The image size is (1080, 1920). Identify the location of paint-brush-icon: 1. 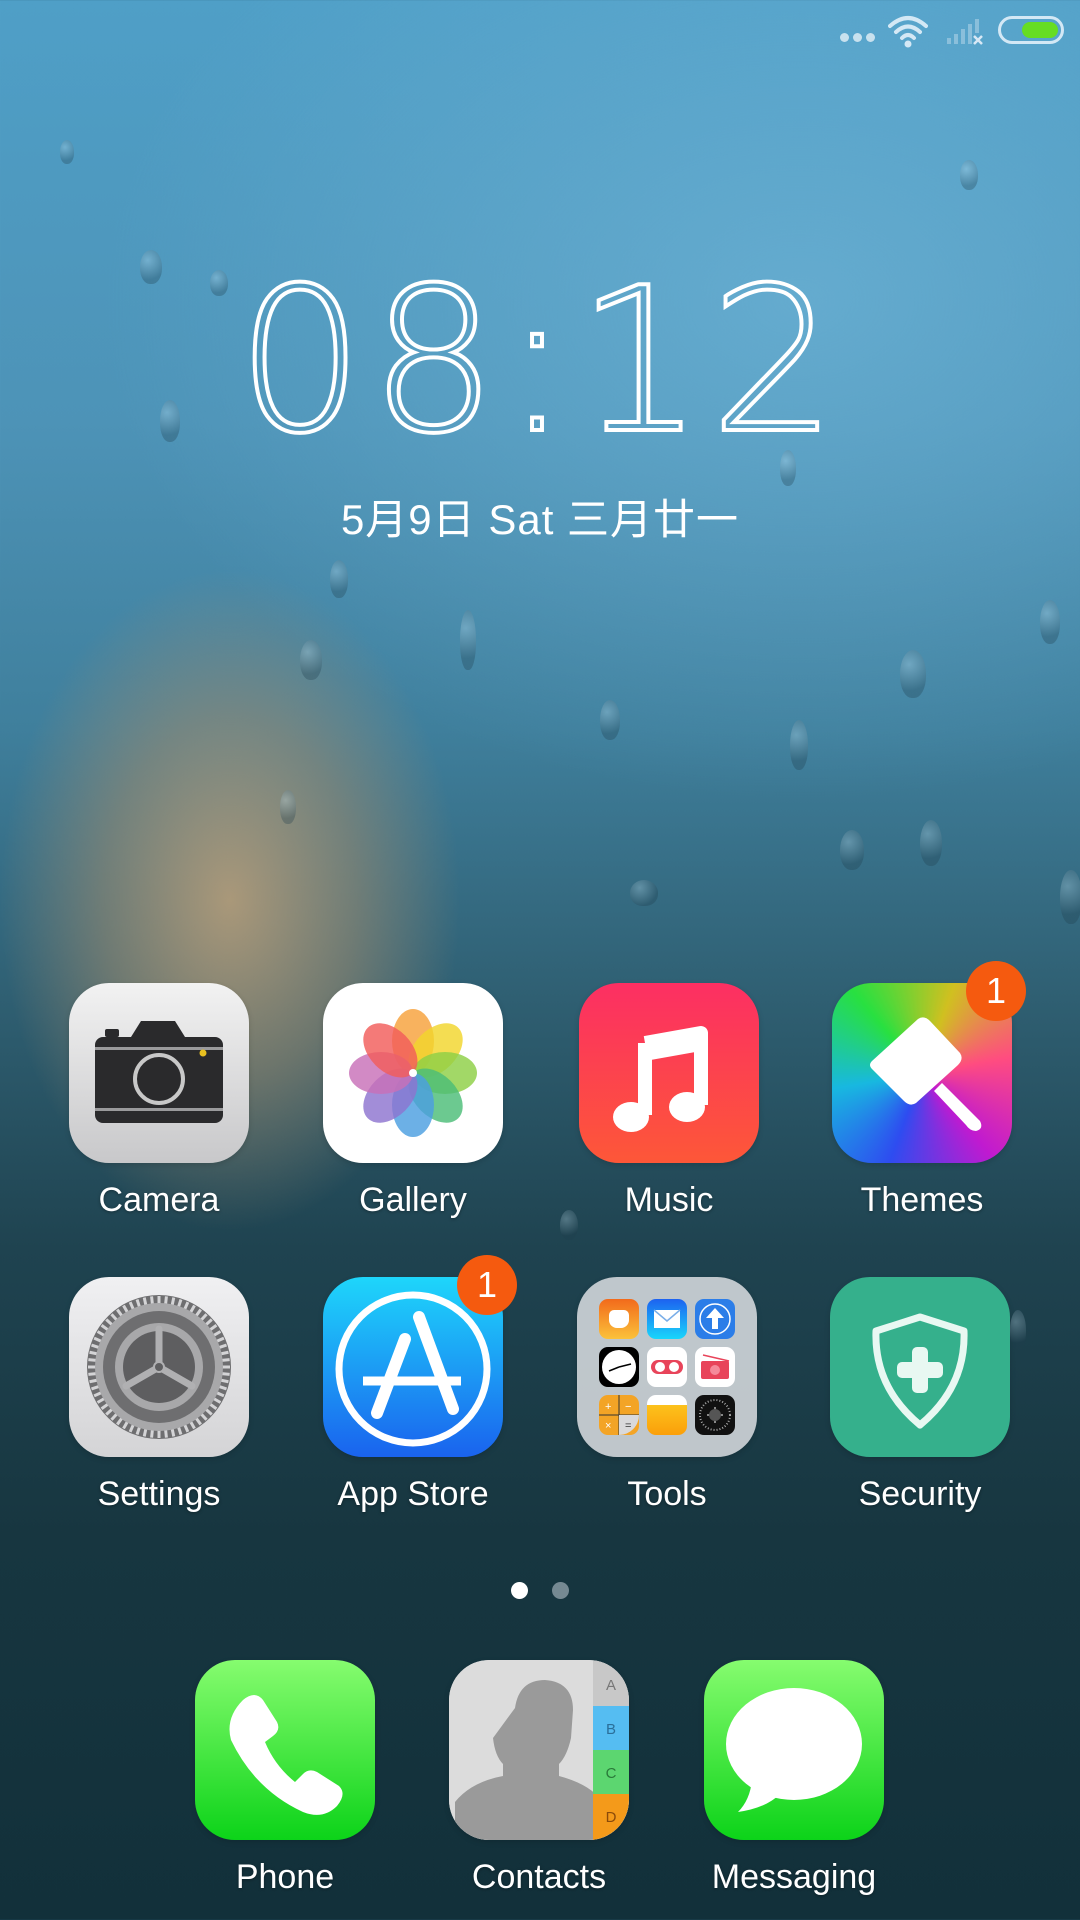
(929, 1062).